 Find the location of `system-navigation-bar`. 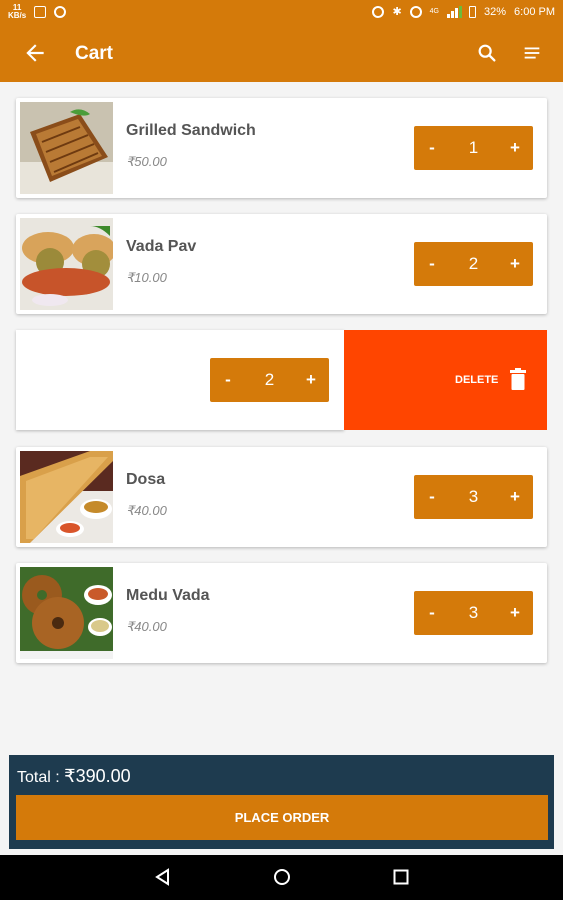

system-navigation-bar is located at coordinates (281, 877).